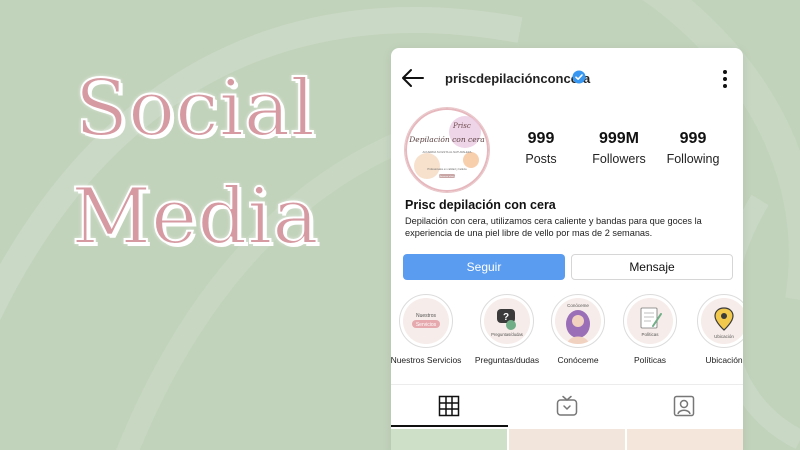 This screenshot has width=800, height=450. I want to click on highlight-cover-text-bottom: Servicios, so click(426, 325).